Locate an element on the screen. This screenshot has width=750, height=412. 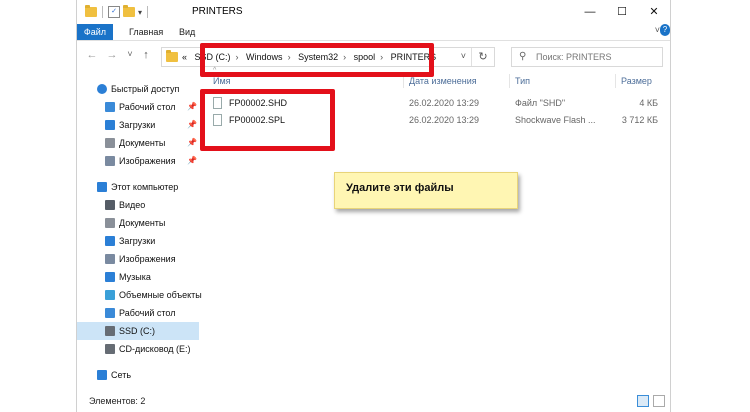
callout-text: Удалите эти файлы is located at coordinates (400, 188).